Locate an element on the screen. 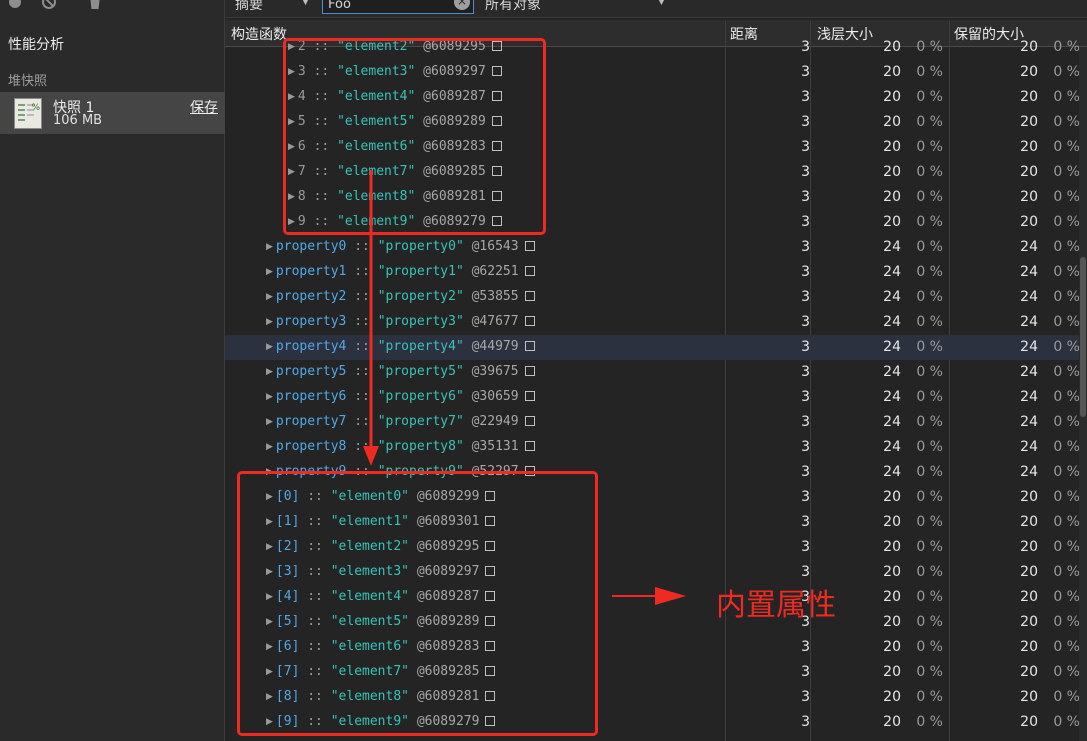 The image size is (1087, 741). table-row: ▶ 9 :: "element9" @6089279 3 20 0 % 20 0 % is located at coordinates (656, 222).